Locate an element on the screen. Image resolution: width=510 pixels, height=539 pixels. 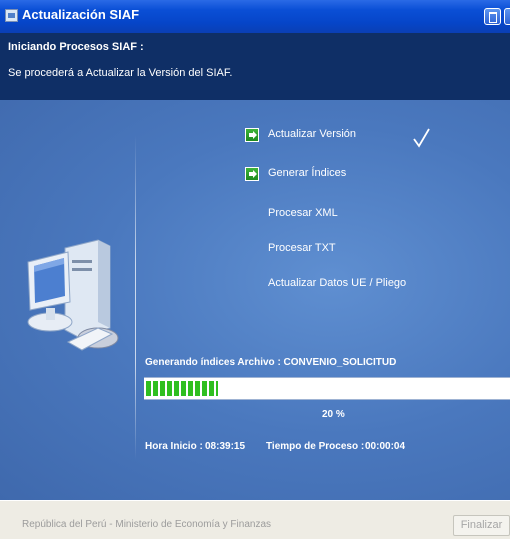
start-time-label: Hora Inicio : is located at coordinates (174, 446).